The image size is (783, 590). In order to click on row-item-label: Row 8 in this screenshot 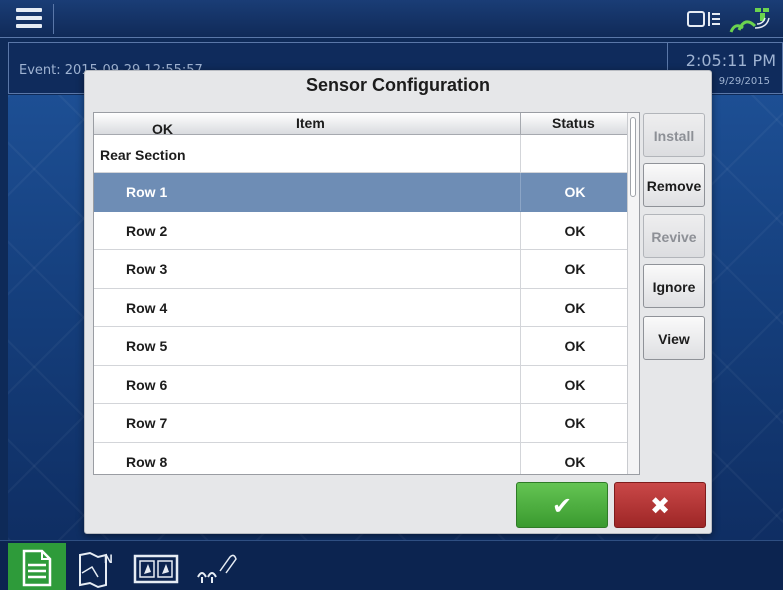, I will do `click(147, 461)`.